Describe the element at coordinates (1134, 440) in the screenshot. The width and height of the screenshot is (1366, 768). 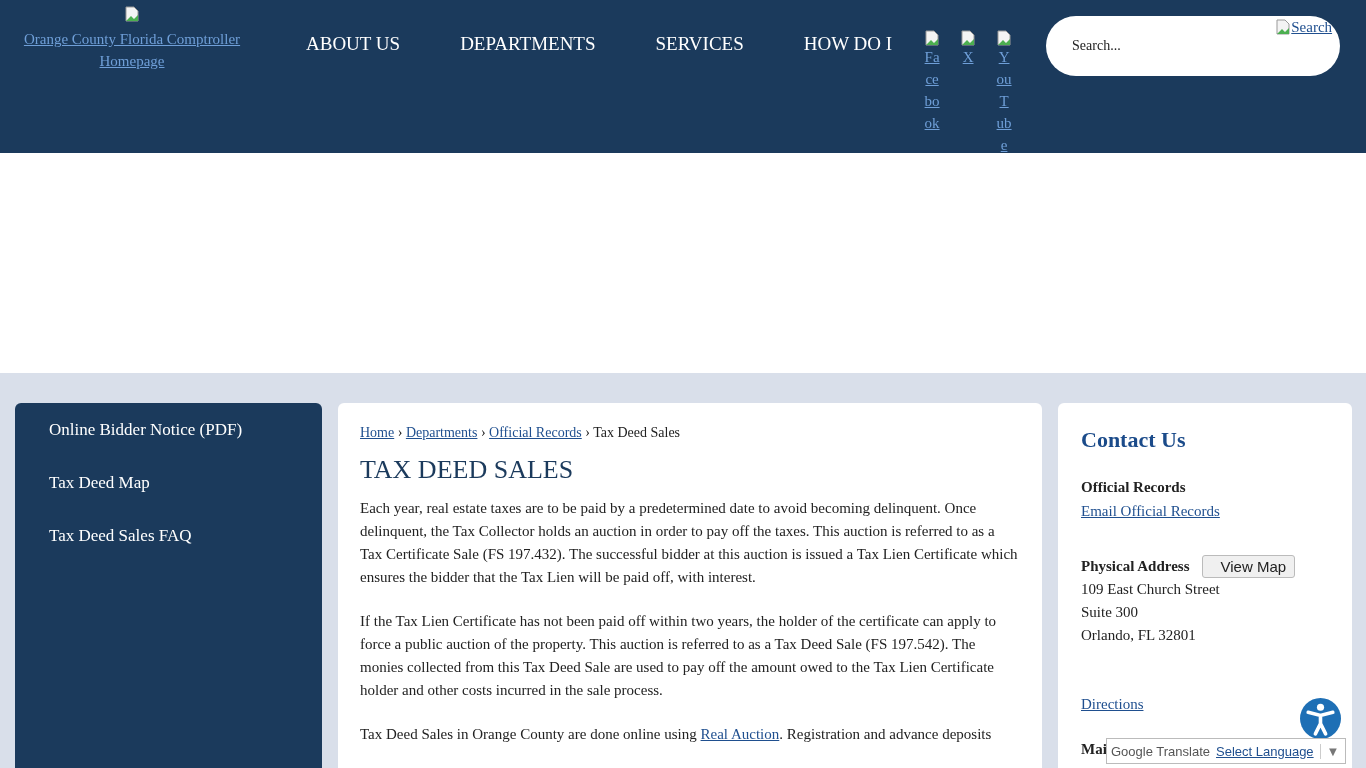
I see `contact-title: Contact Us` at that location.